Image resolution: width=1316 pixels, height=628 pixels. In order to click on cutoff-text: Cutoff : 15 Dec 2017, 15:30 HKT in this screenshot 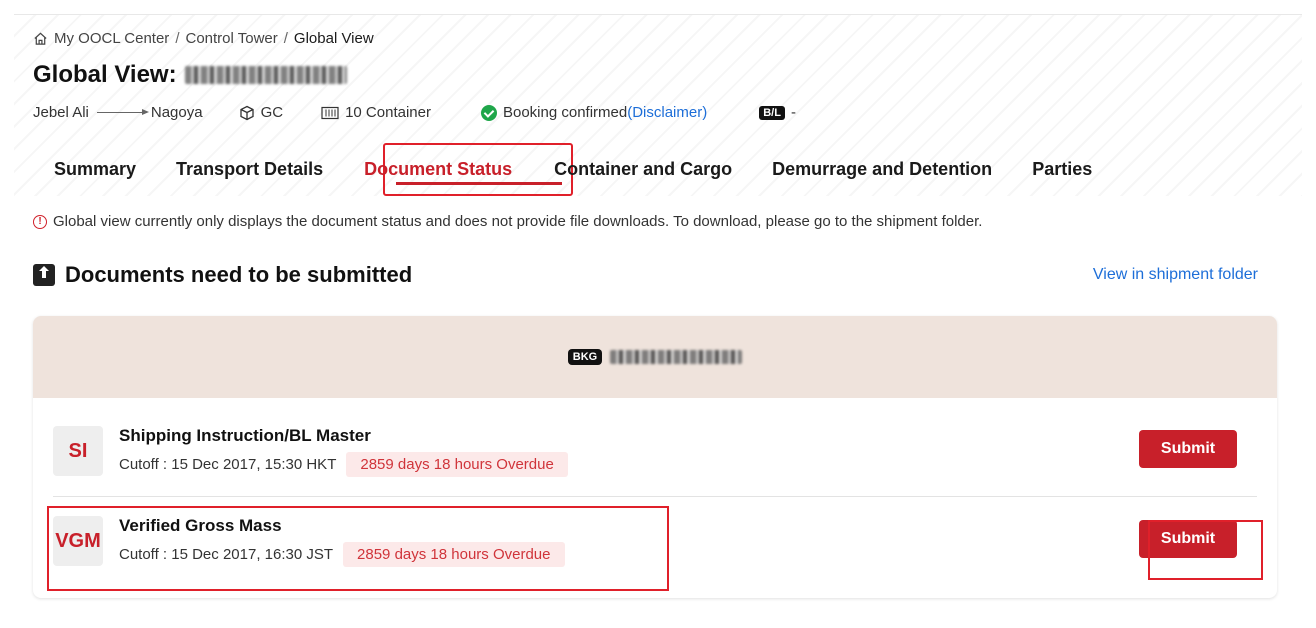, I will do `click(228, 464)`.